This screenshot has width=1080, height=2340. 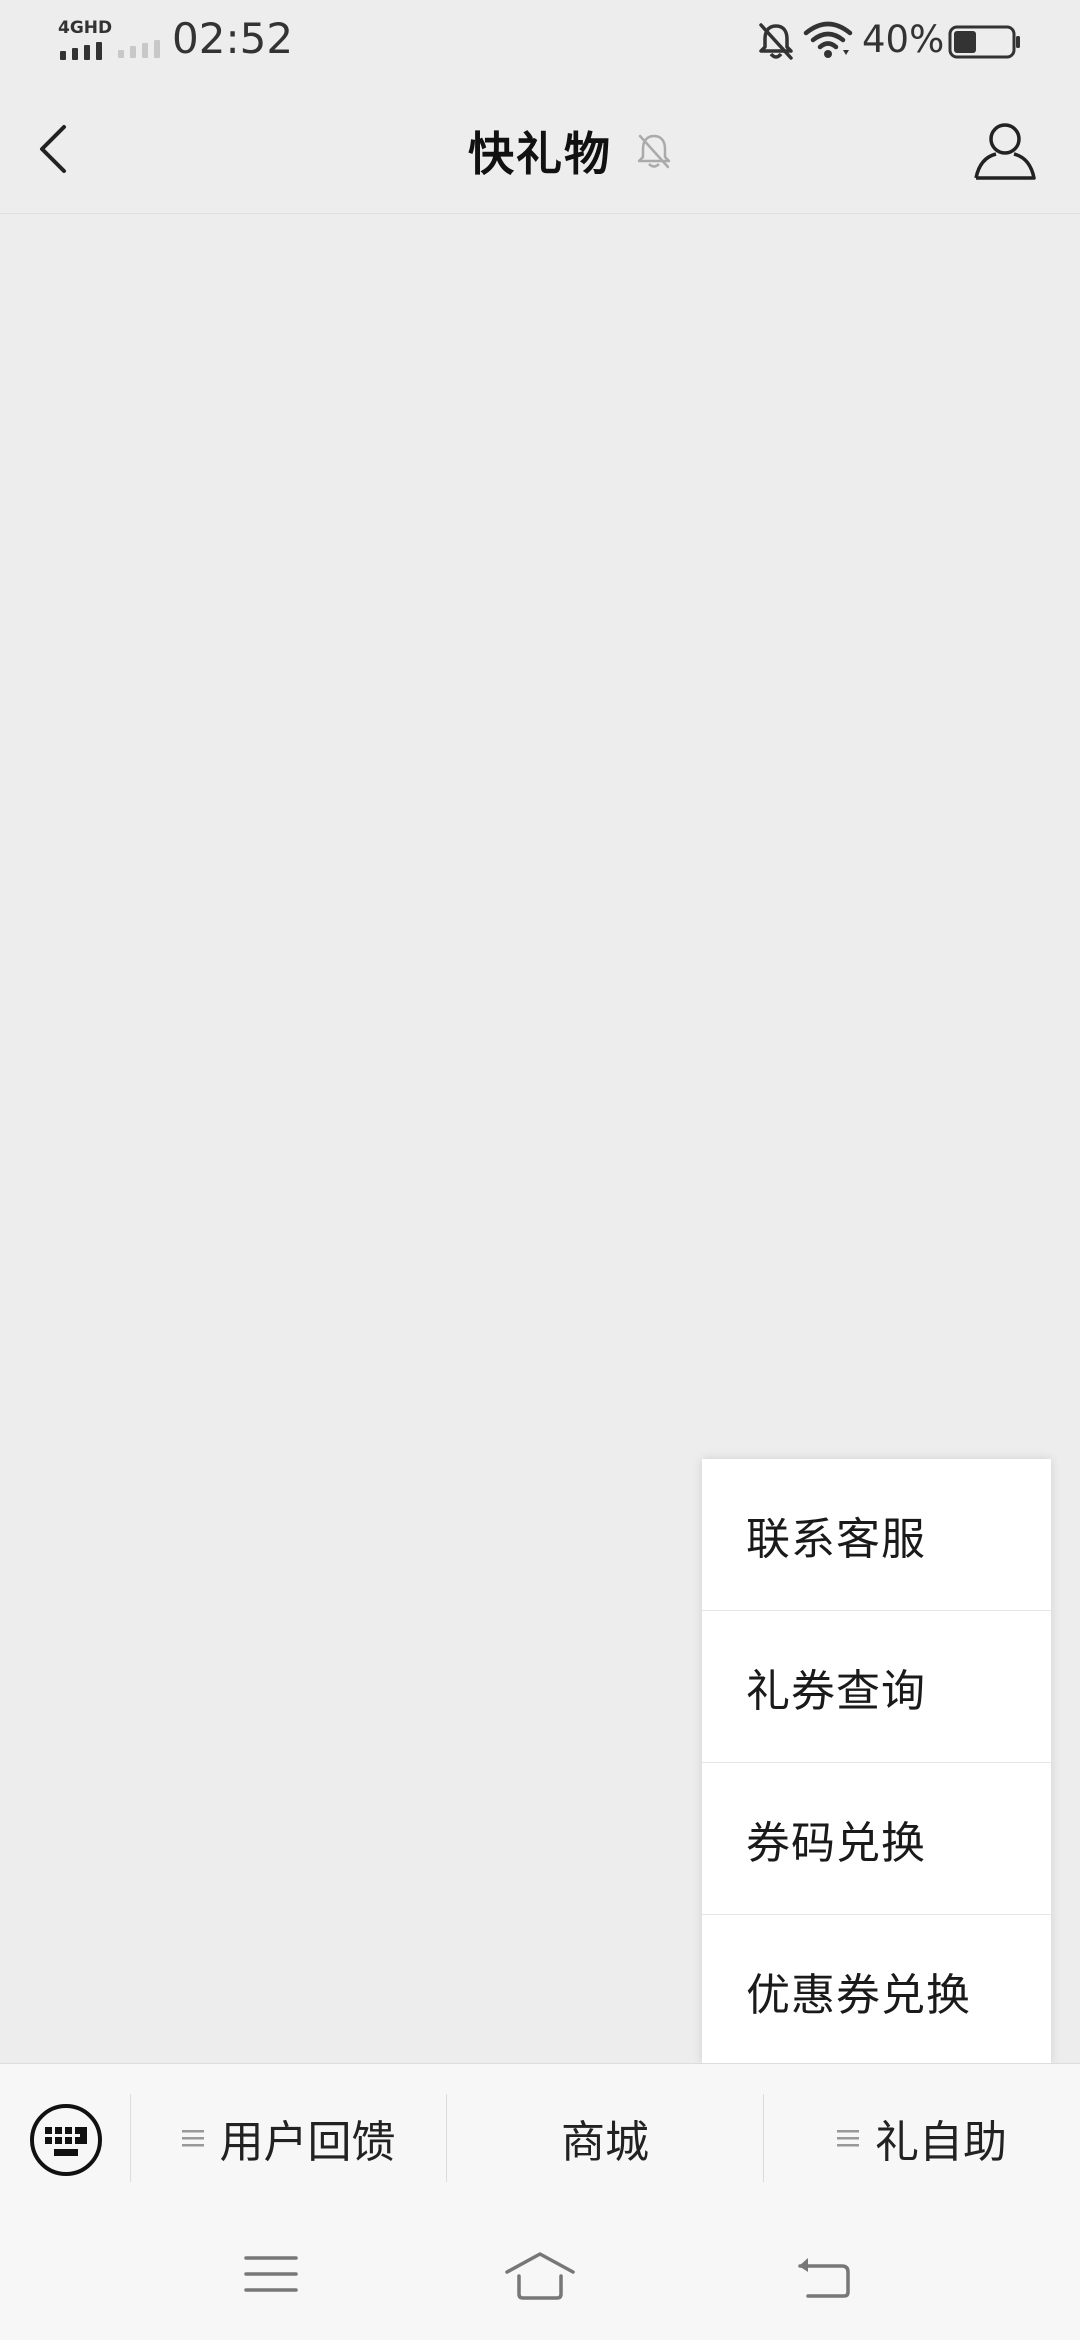 What do you see at coordinates (836, 1691) in the screenshot?
I see `menu-item-label: 礼券查询` at bounding box center [836, 1691].